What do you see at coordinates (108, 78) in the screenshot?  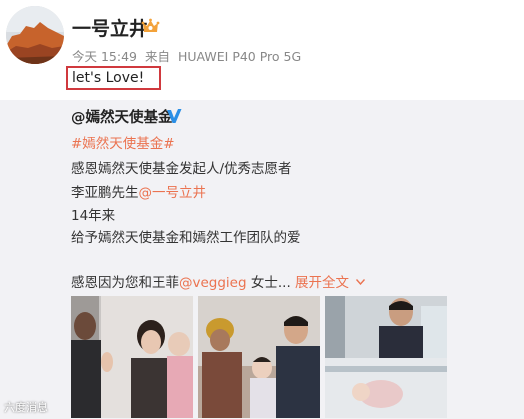 I see `post-text: let's Love!` at bounding box center [108, 78].